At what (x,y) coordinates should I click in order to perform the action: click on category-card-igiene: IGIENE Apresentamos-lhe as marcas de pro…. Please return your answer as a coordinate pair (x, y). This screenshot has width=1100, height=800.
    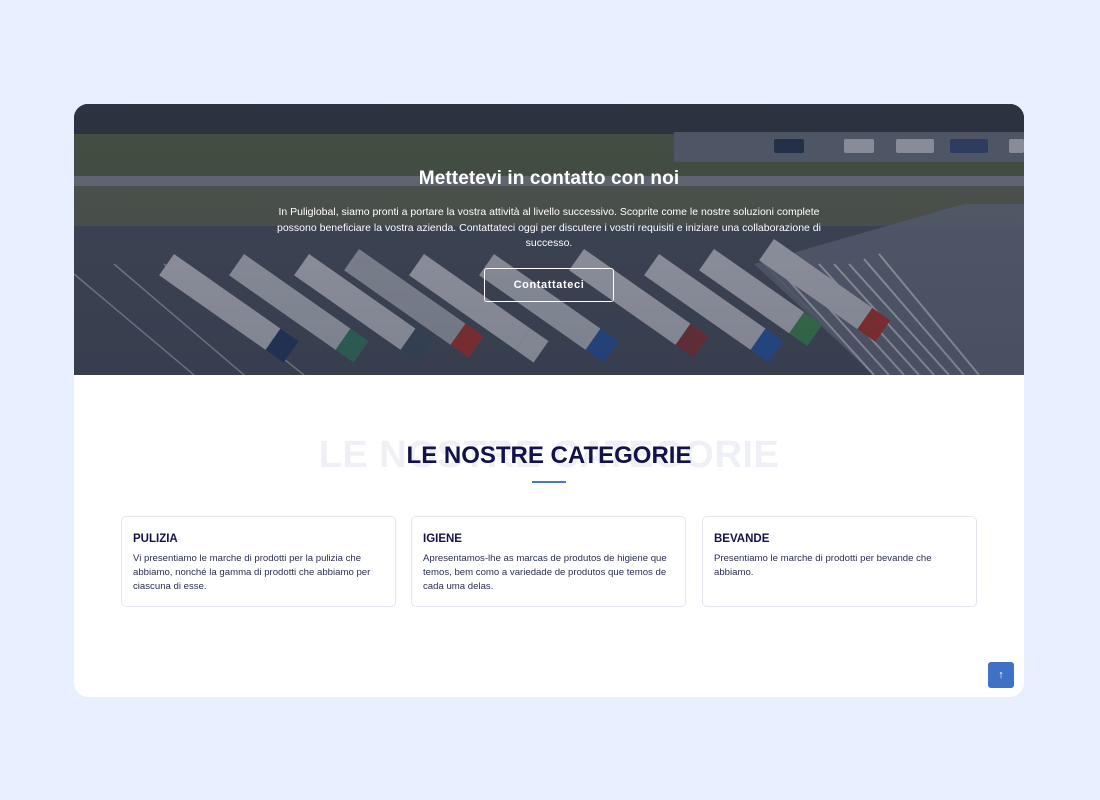
    Looking at the image, I should click on (548, 561).